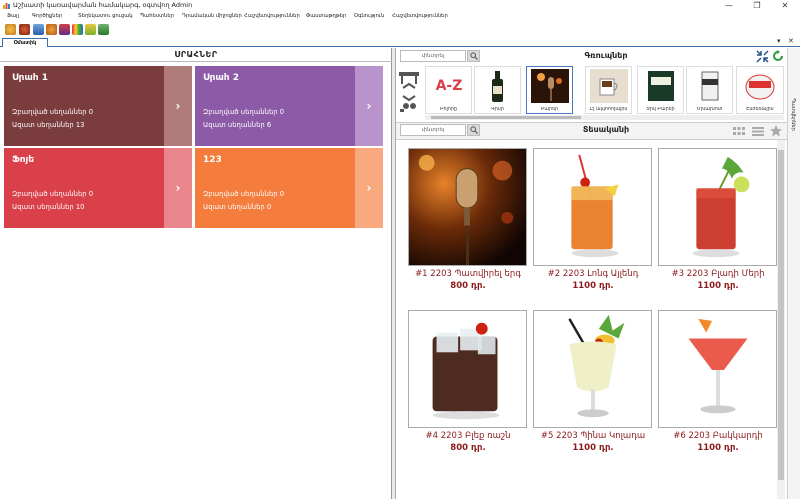  What do you see at coordinates (729, 5) in the screenshot?
I see `minimize-button: —` at bounding box center [729, 5].